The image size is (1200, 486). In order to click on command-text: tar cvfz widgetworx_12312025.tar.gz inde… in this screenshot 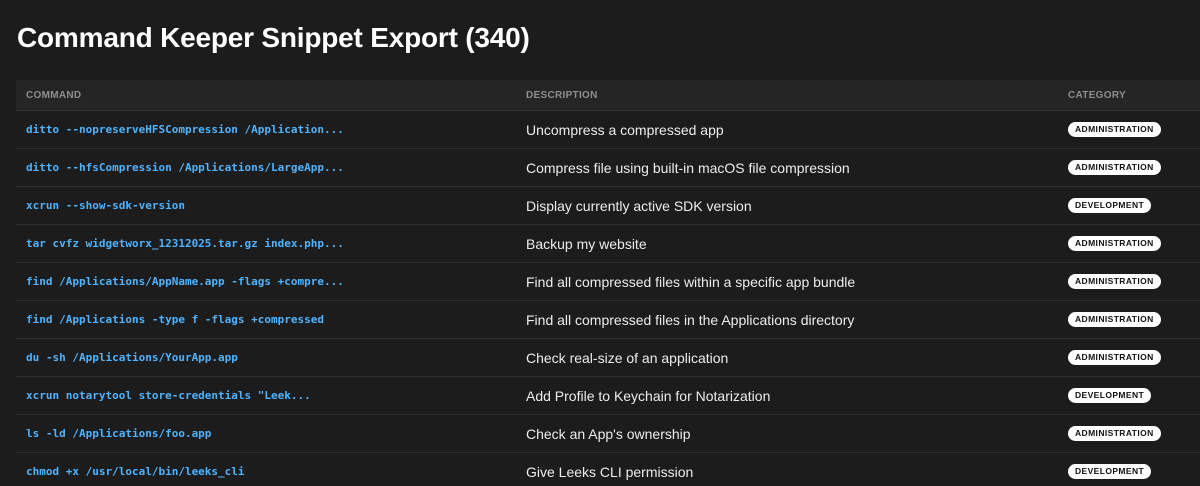, I will do `click(185, 243)`.